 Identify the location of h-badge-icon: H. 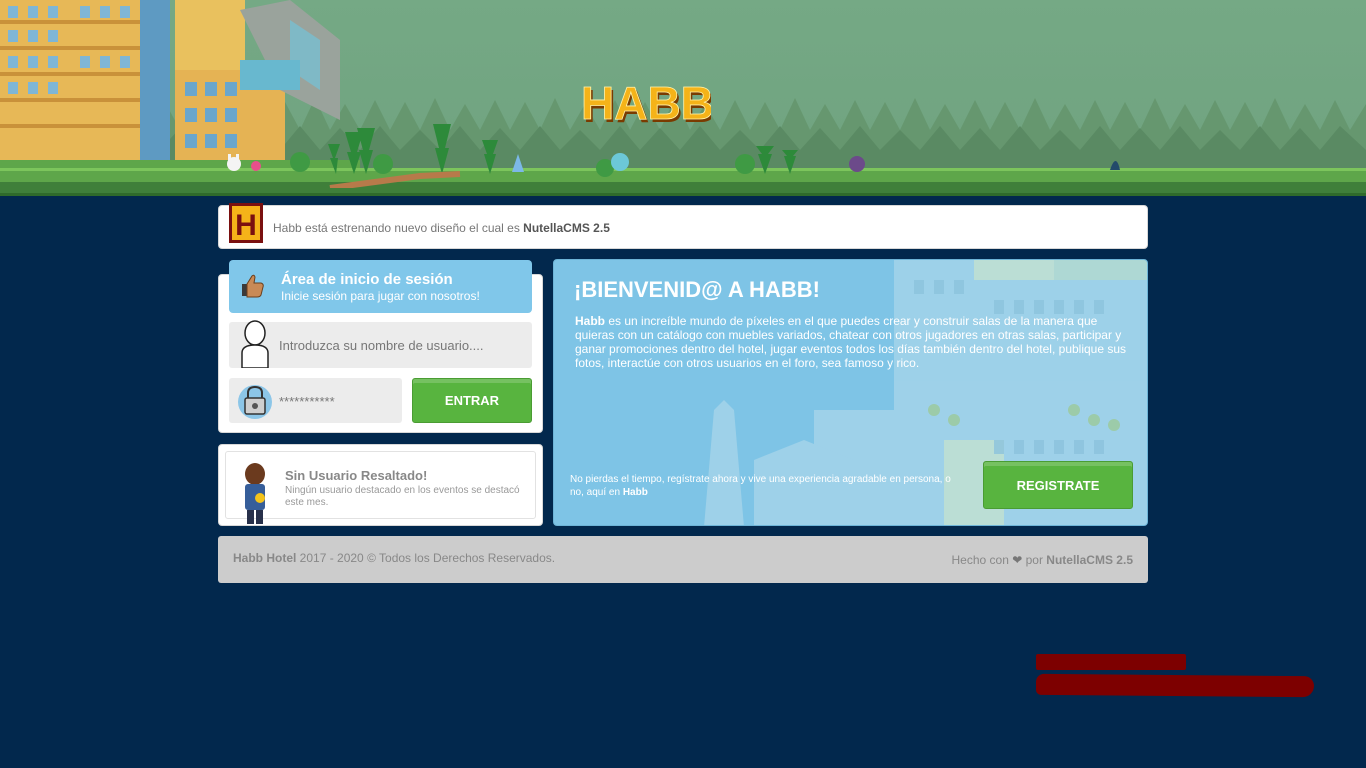
(246, 223).